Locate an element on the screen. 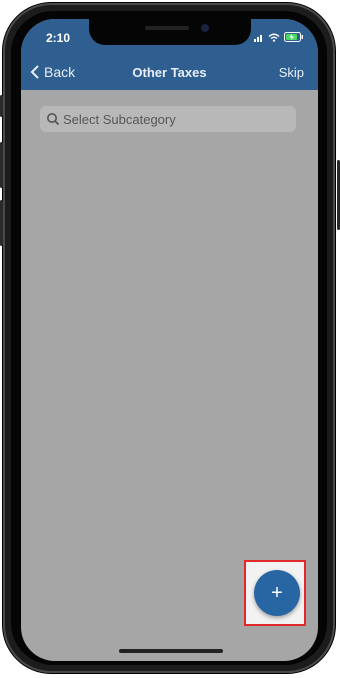 This screenshot has height=678, width=340. subcategory-search is located at coordinates (168, 119).